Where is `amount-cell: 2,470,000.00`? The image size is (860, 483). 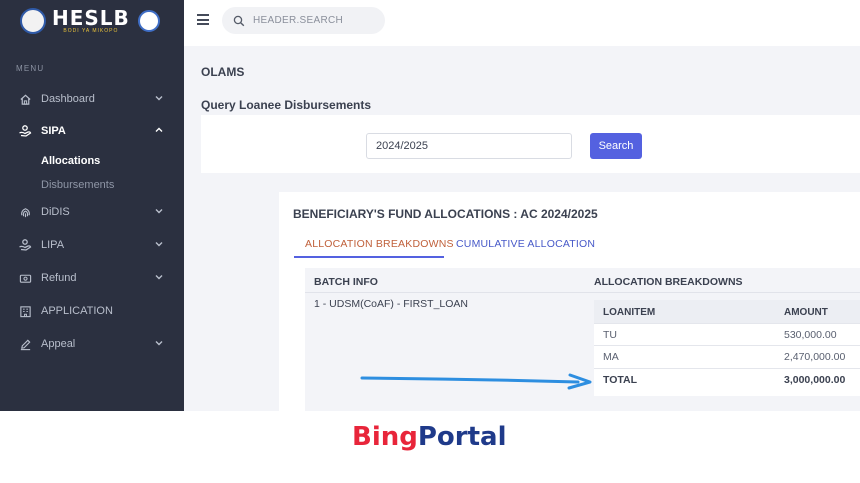 amount-cell: 2,470,000.00 is located at coordinates (815, 357).